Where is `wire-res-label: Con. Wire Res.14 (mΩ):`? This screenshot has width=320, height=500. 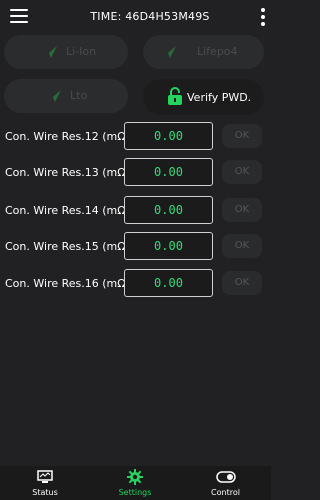 wire-res-label: Con. Wire Res.14 (mΩ): is located at coordinates (69, 210).